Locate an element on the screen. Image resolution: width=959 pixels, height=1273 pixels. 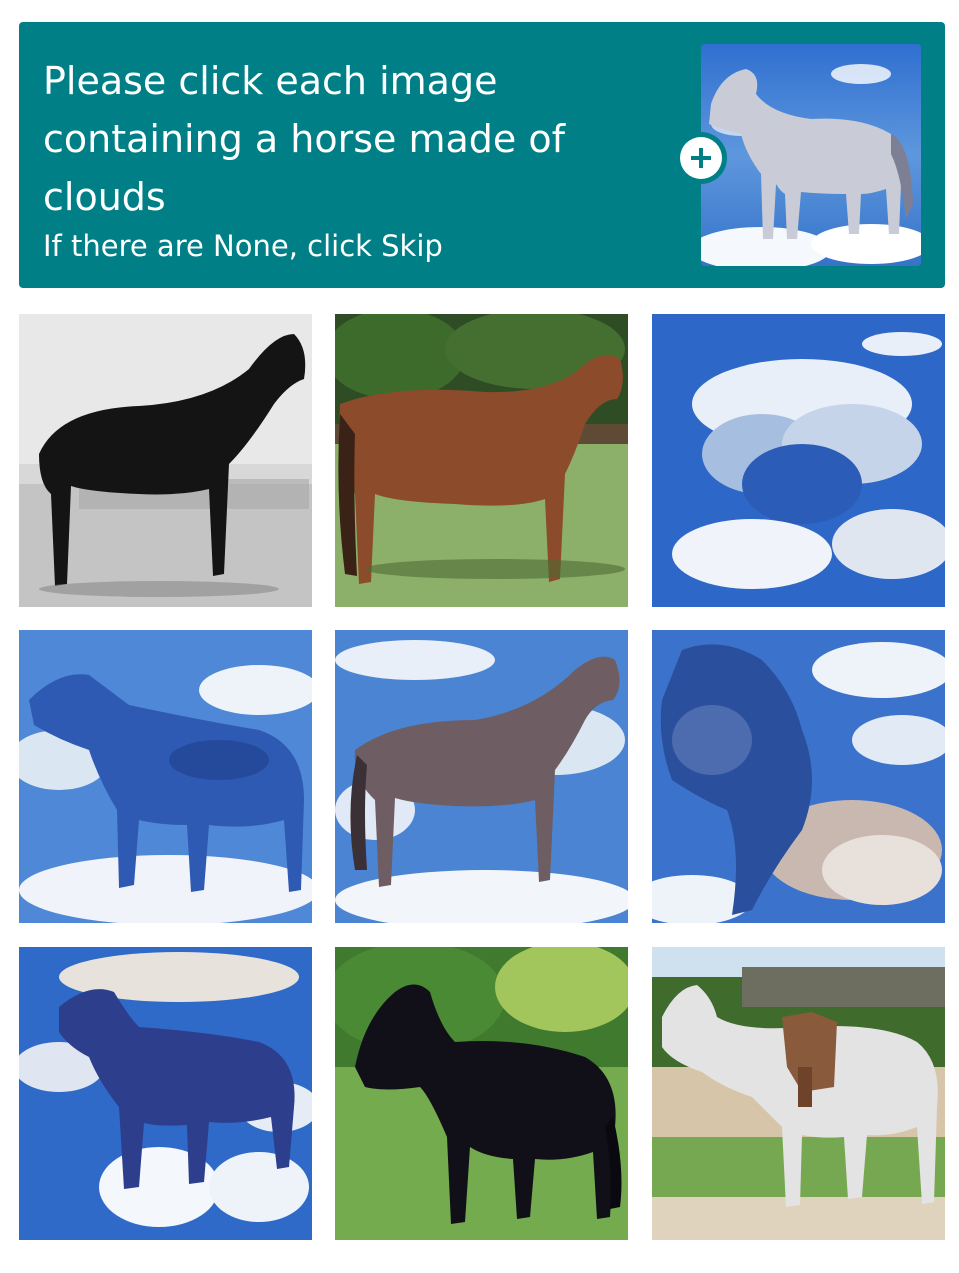
plus-icon is located at coordinates (701, 158).